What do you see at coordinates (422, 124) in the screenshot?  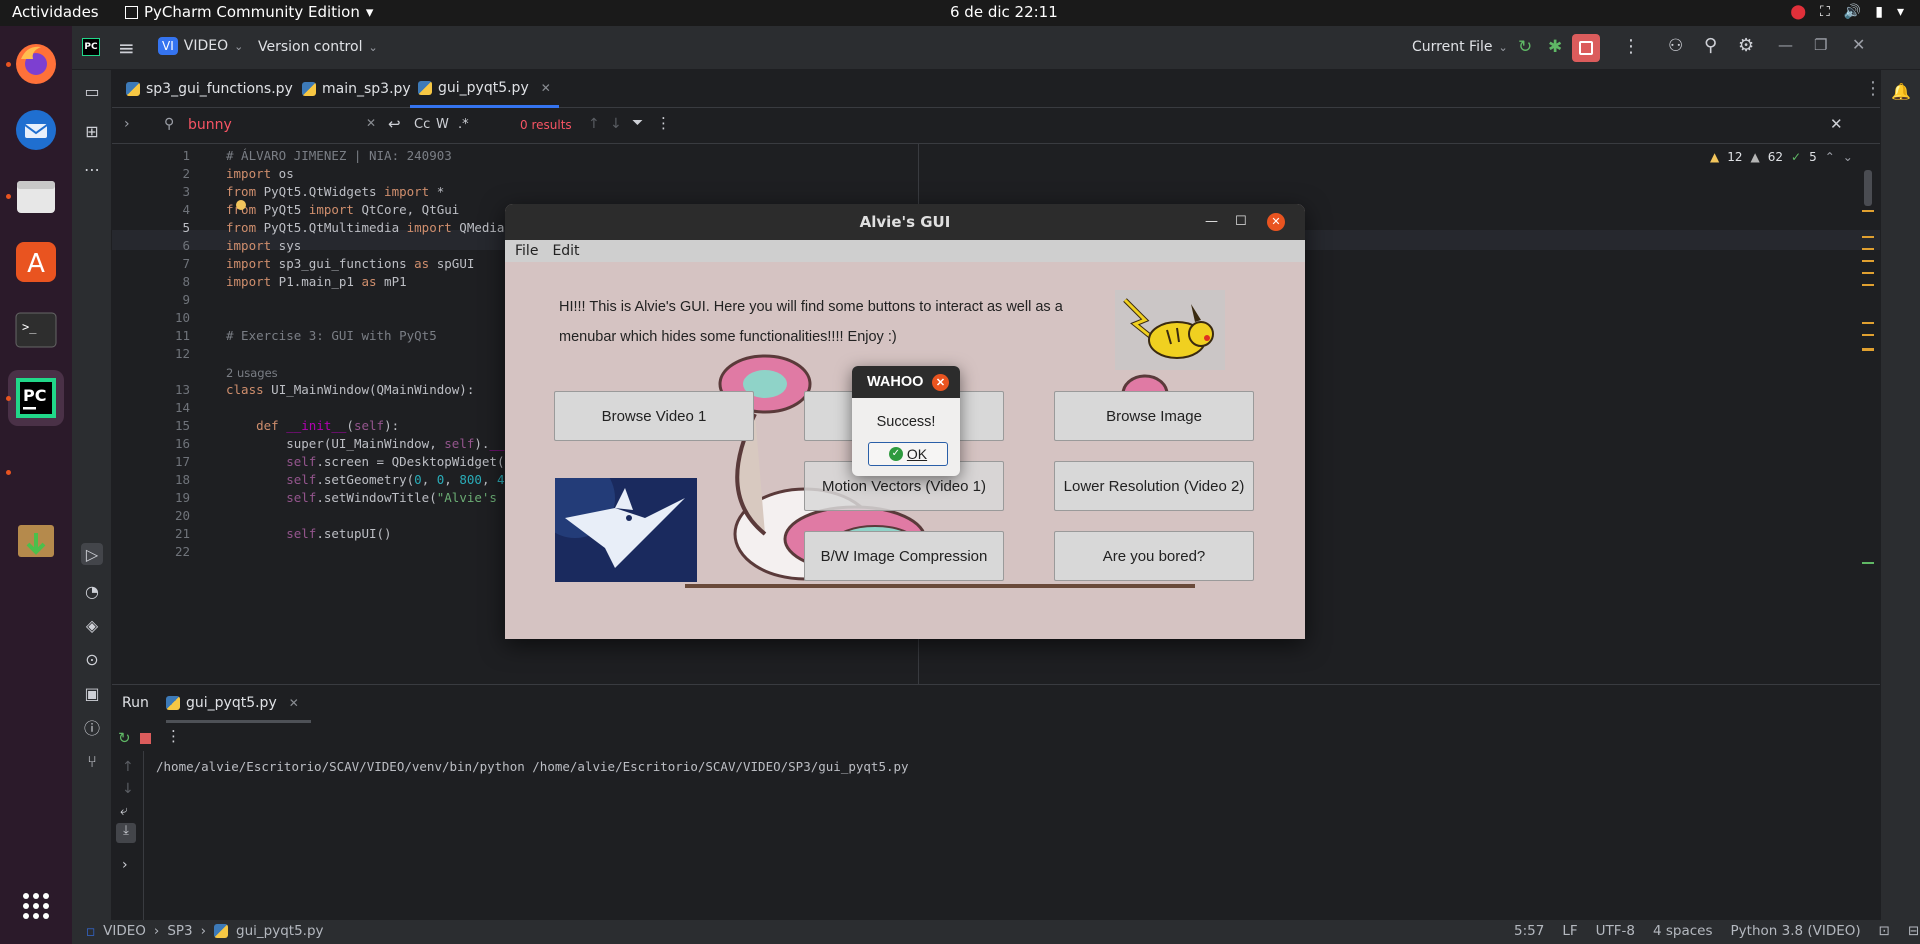 I see `match-case-toggle: Cc` at bounding box center [422, 124].